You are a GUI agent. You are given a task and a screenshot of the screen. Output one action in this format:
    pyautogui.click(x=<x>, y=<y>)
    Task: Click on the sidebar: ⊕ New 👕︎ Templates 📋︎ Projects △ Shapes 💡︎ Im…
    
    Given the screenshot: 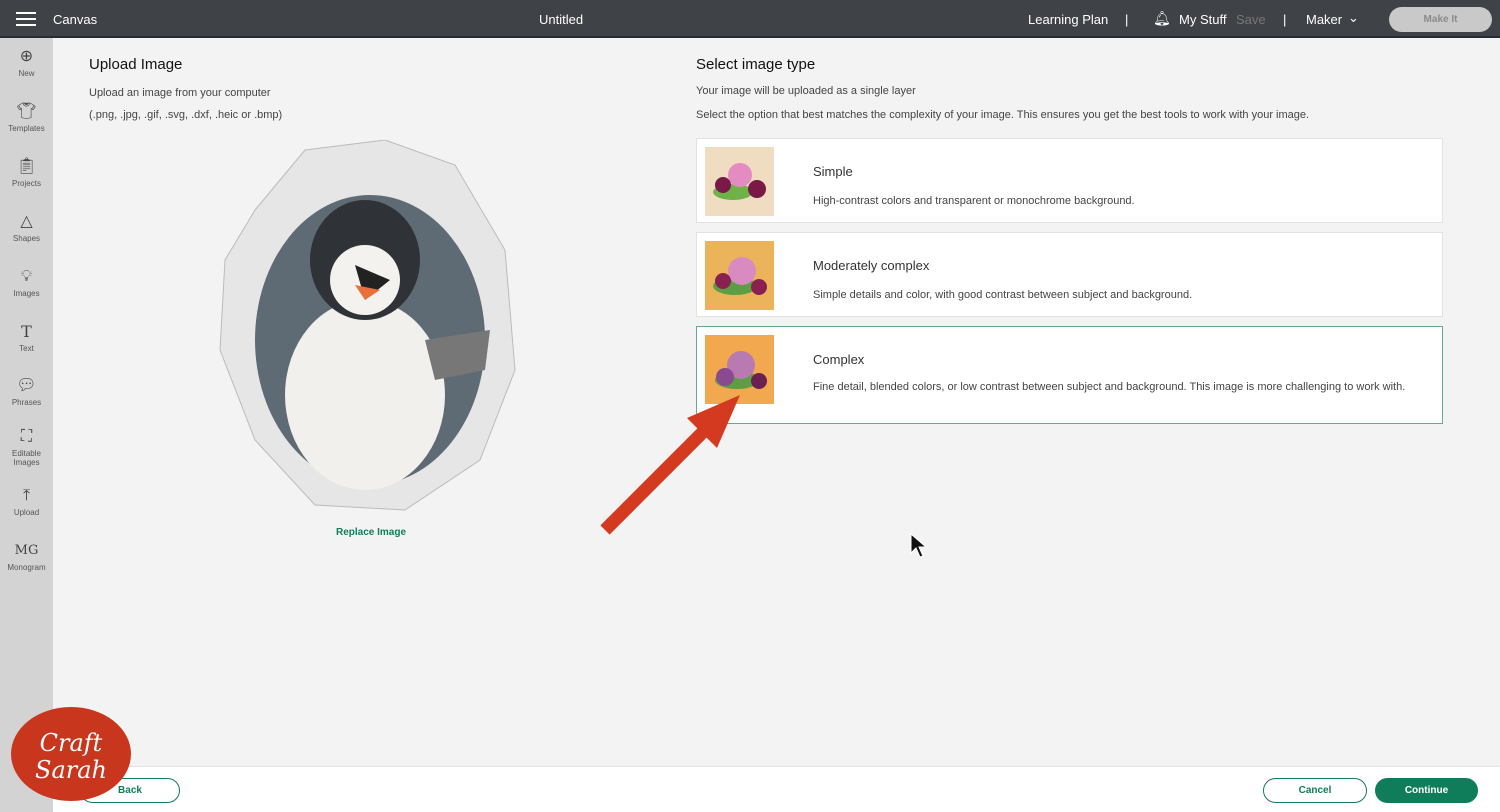 What is the action you would take?
    pyautogui.click(x=26, y=425)
    